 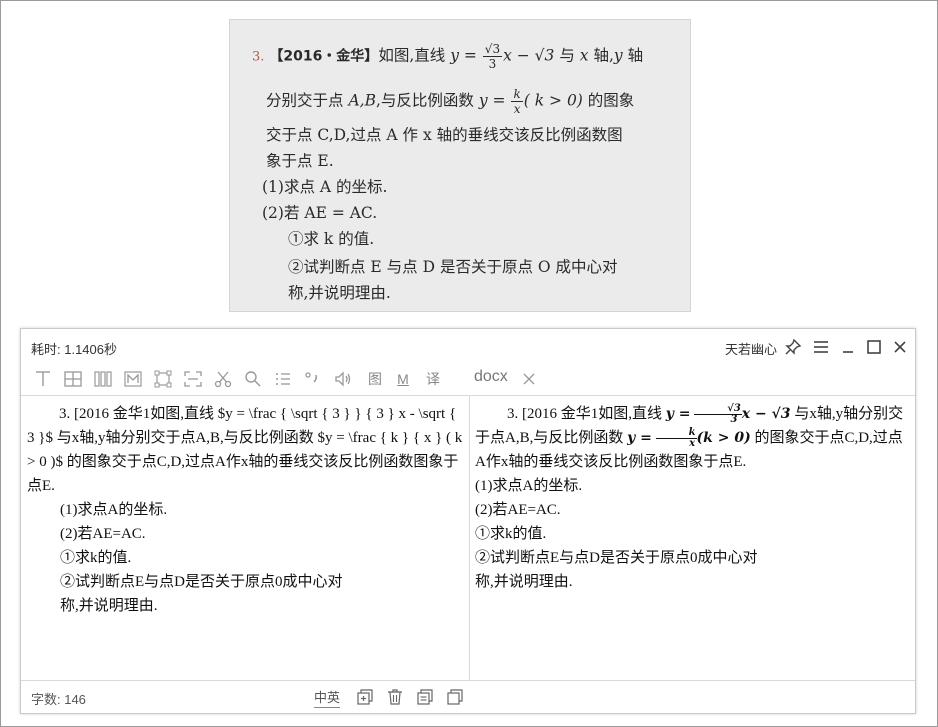 I want to click on translate-tool: 译, so click(x=433, y=379).